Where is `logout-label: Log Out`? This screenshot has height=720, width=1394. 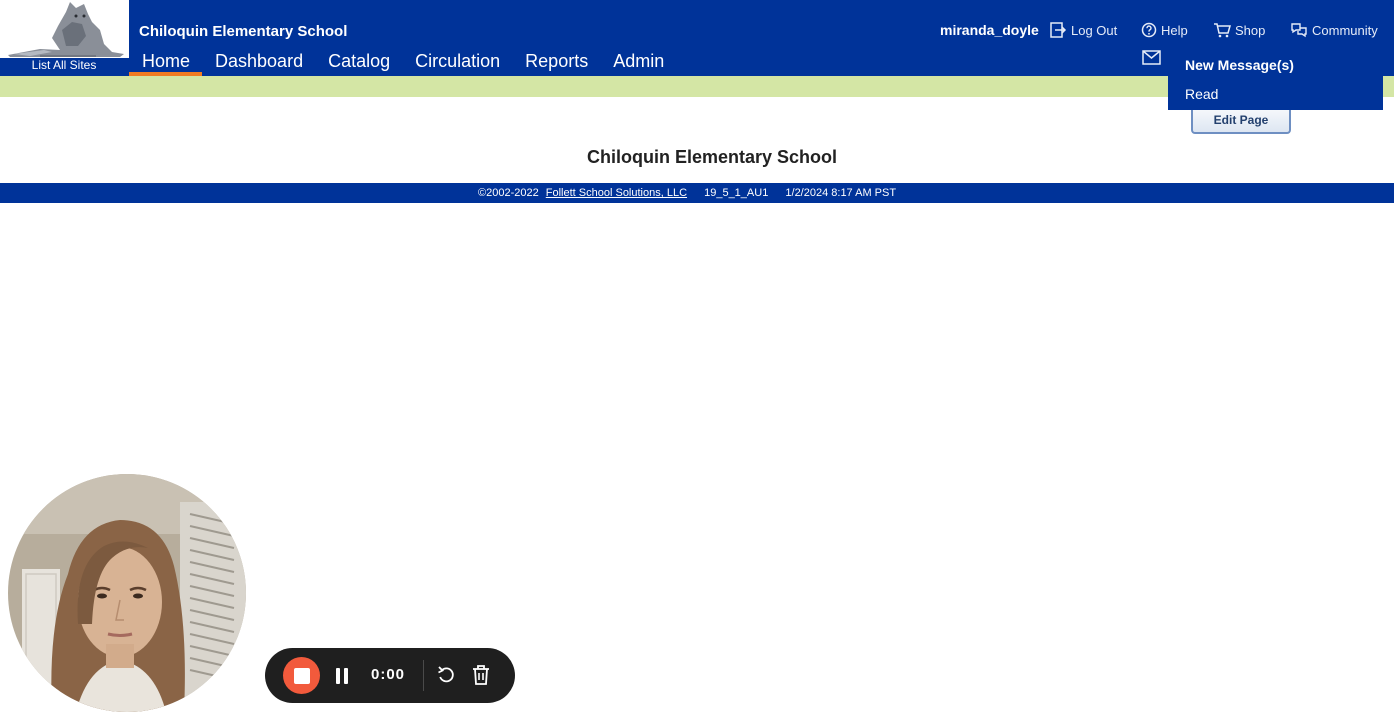
logout-label: Log Out is located at coordinates (1094, 30).